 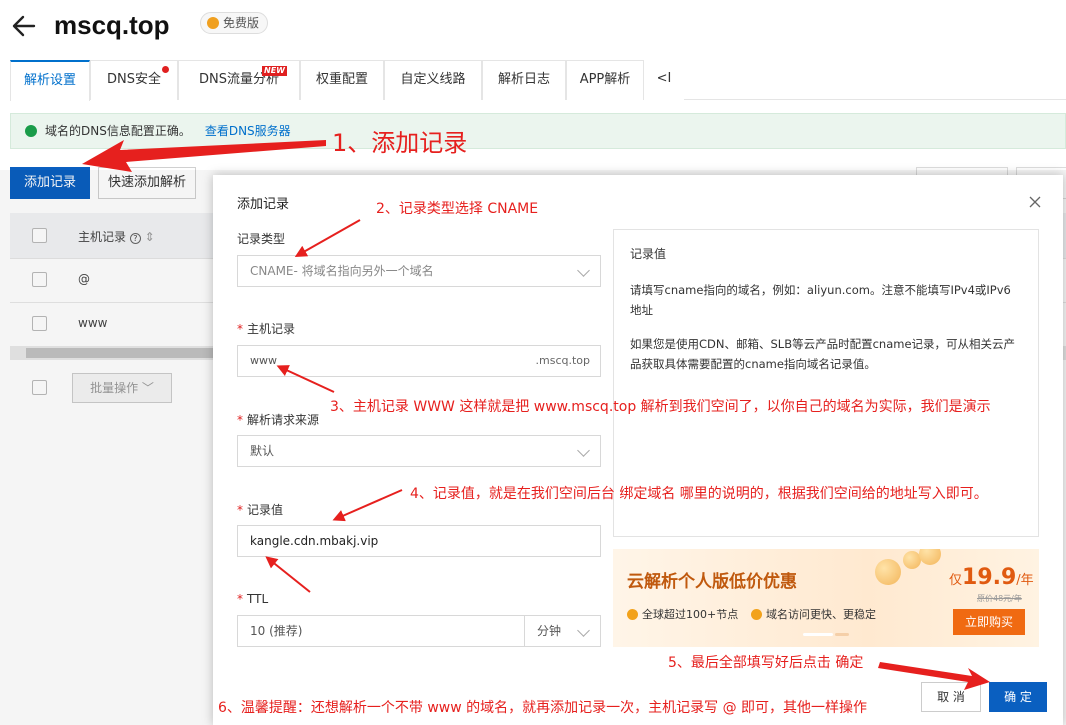 What do you see at coordinates (165, 69) in the screenshot?
I see `notification-dot` at bounding box center [165, 69].